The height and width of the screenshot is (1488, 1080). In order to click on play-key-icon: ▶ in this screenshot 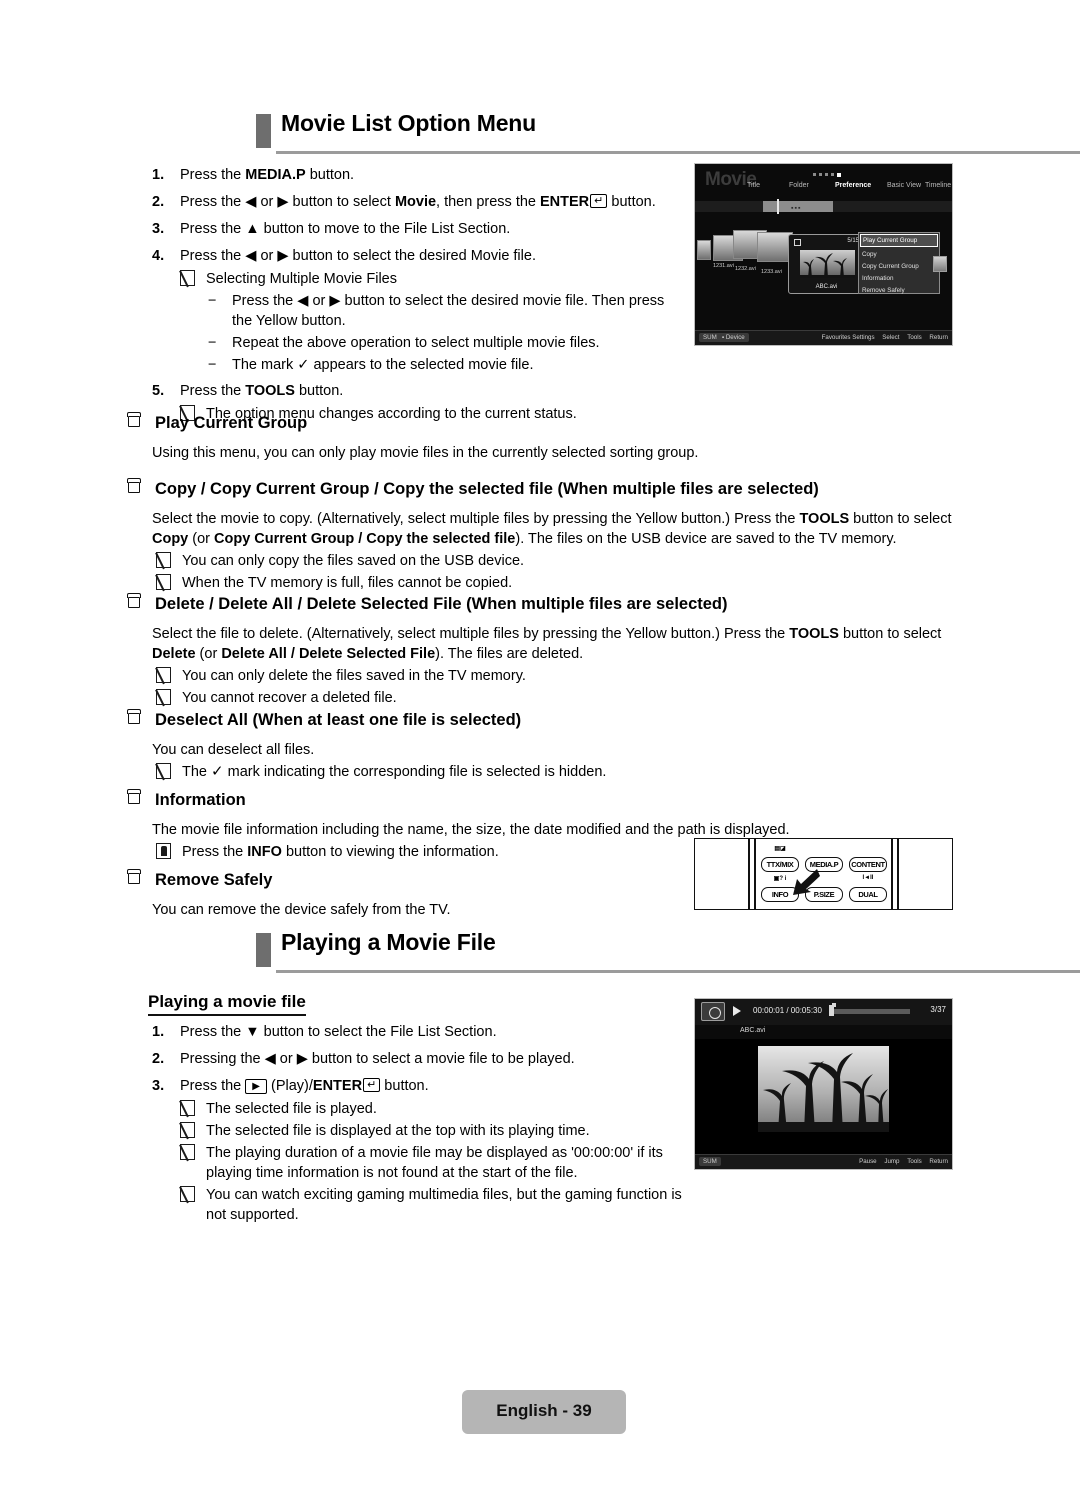, I will do `click(256, 1086)`.